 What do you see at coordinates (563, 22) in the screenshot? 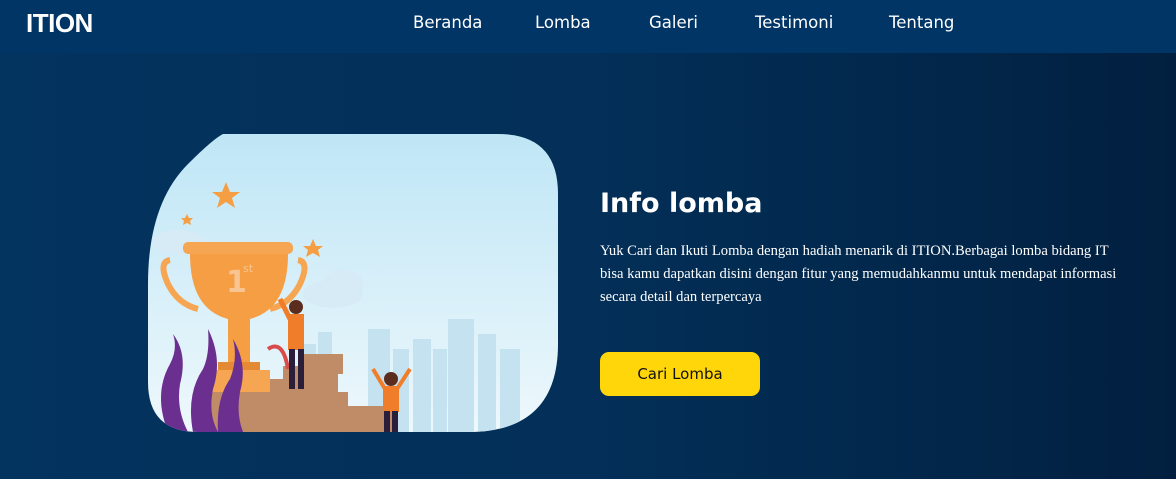
I see `nav-item-lomba: Lomba` at bounding box center [563, 22].